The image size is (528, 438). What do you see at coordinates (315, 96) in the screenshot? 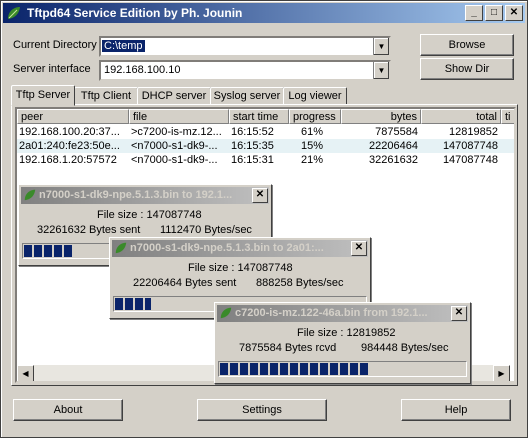
I see `tab-log-viewer: Log viewer` at bounding box center [315, 96].